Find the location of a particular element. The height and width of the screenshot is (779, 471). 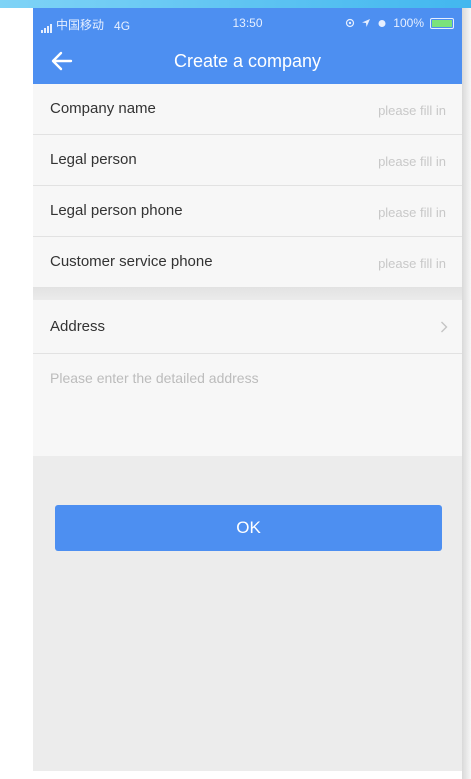

legal-person-label: Legal person is located at coordinates (93, 159).